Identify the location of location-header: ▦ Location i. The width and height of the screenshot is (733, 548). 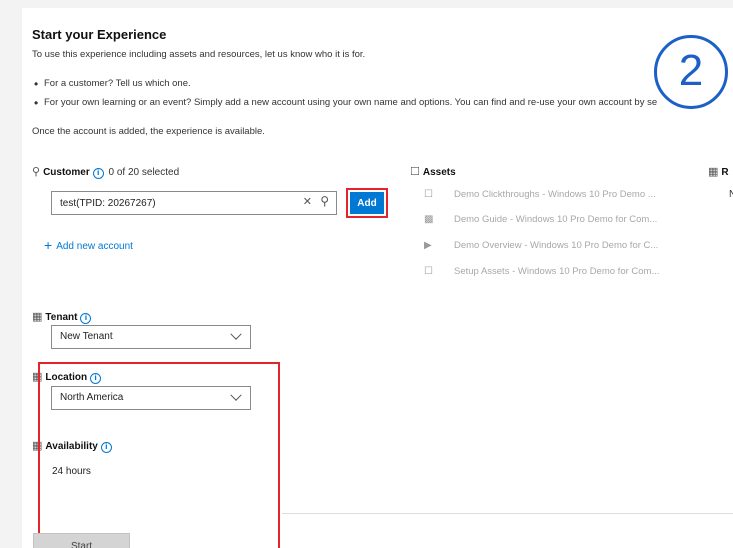
(67, 377).